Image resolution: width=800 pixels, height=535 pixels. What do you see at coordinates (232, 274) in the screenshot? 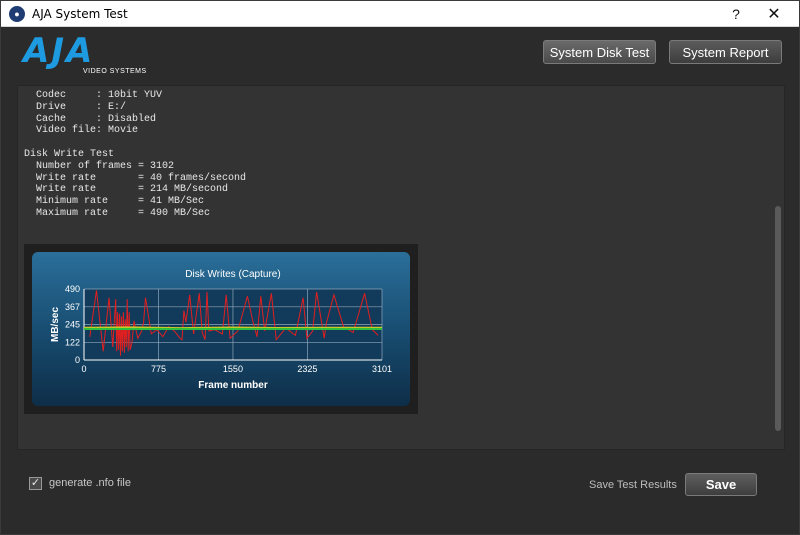
I see `chart-title: Disk Writes (Capture)` at bounding box center [232, 274].